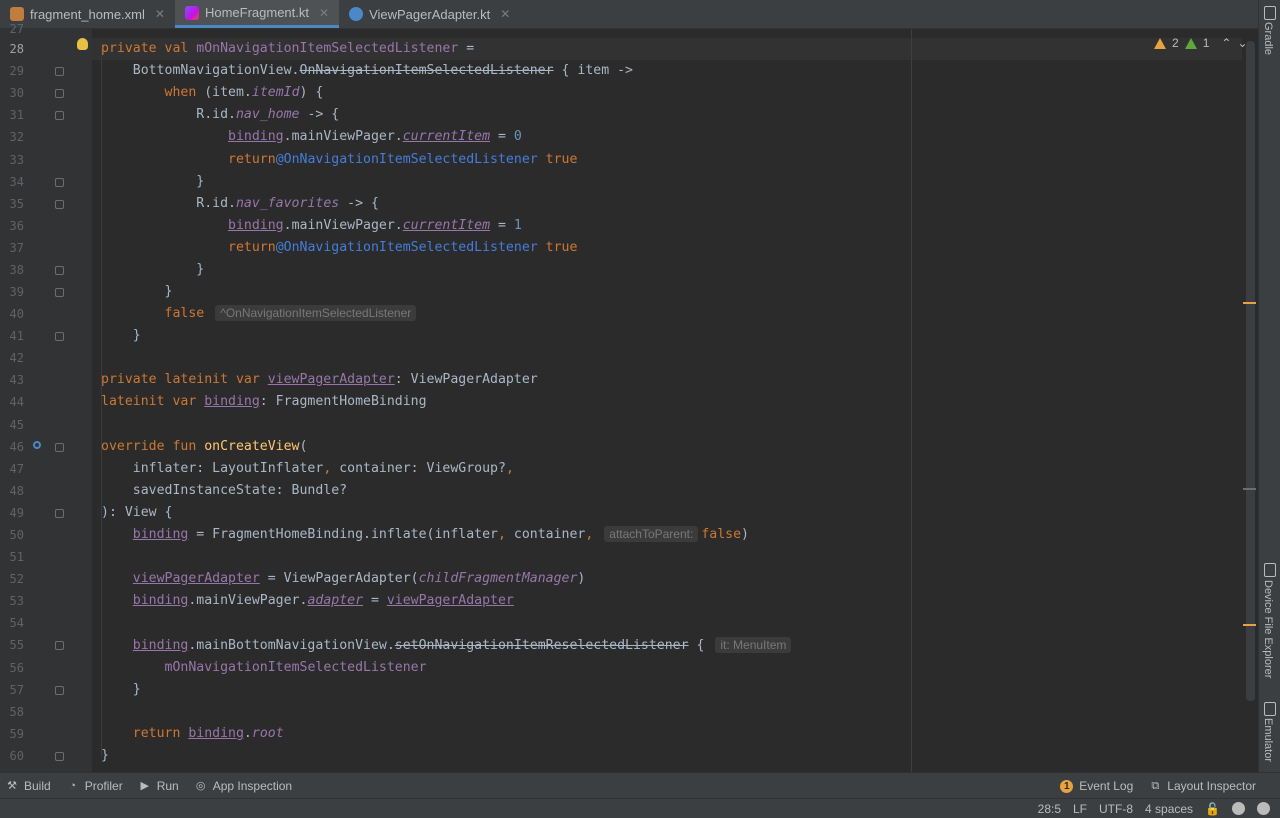 Image resolution: width=1280 pixels, height=818 pixels. What do you see at coordinates (1169, 809) in the screenshot?
I see `indent-setting: 4 spaces` at bounding box center [1169, 809].